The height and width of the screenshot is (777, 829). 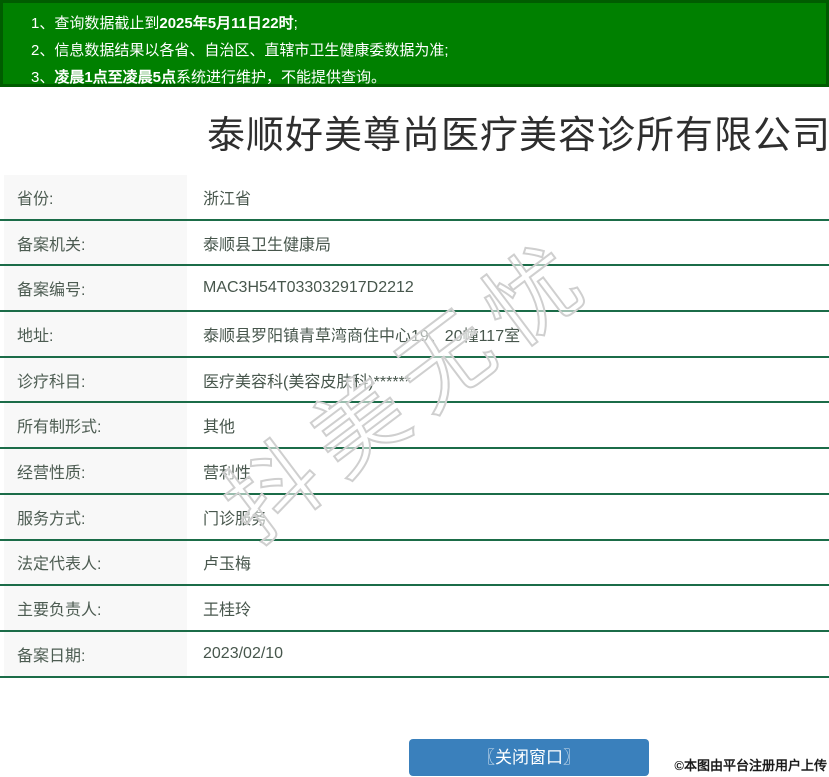 I want to click on table-row-record-authority: 备案机关: 泰顺县卫生健康局, so click(x=414, y=243).